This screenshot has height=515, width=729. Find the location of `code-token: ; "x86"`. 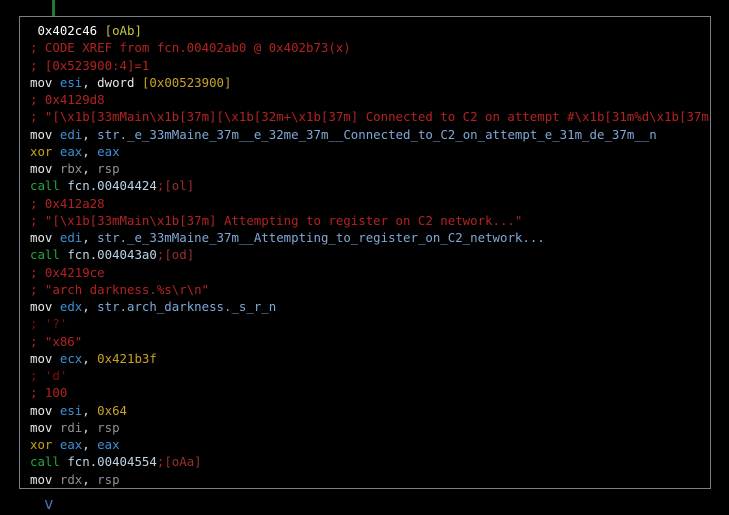

code-token: ; "x86" is located at coordinates (56, 341).